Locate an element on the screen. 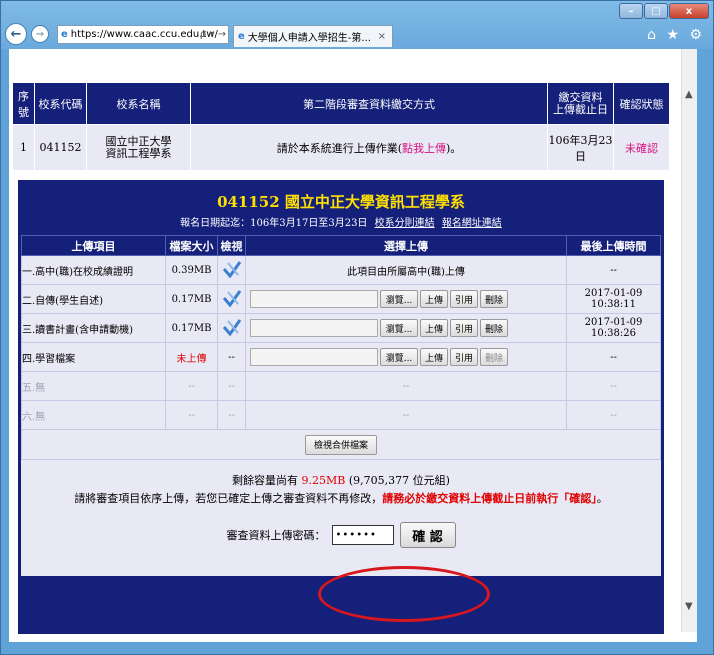  confirm-button: 確 認 is located at coordinates (427, 535).